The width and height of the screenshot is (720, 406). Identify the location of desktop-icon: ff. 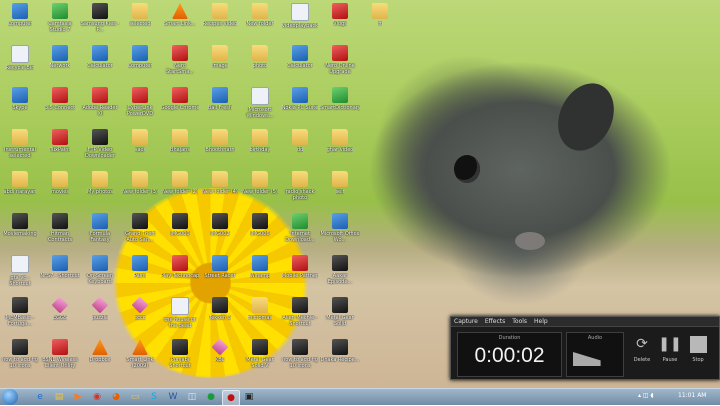
(380, 25).